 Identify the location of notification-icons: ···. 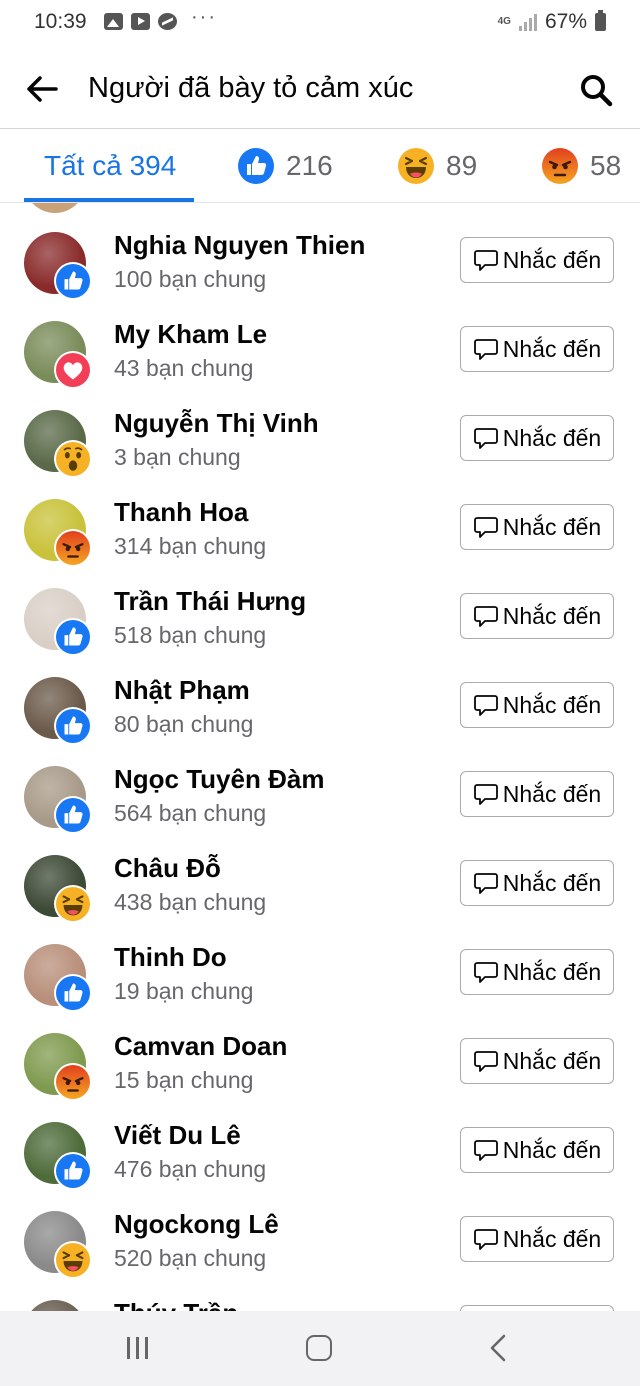
(160, 18).